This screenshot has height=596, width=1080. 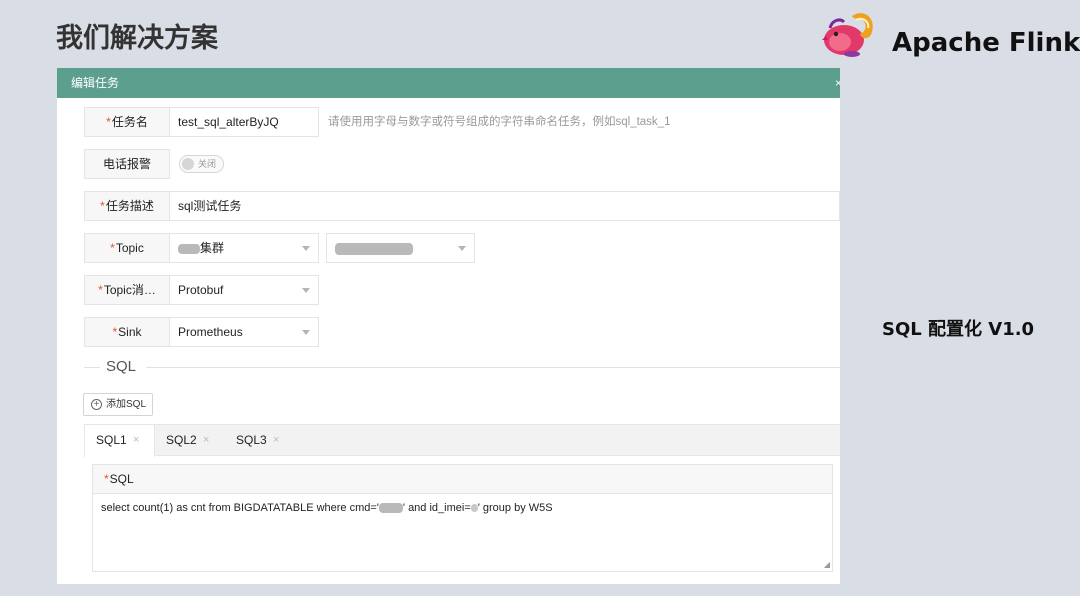 What do you see at coordinates (137, 38) in the screenshot?
I see `slide-title: 我们解决方案` at bounding box center [137, 38].